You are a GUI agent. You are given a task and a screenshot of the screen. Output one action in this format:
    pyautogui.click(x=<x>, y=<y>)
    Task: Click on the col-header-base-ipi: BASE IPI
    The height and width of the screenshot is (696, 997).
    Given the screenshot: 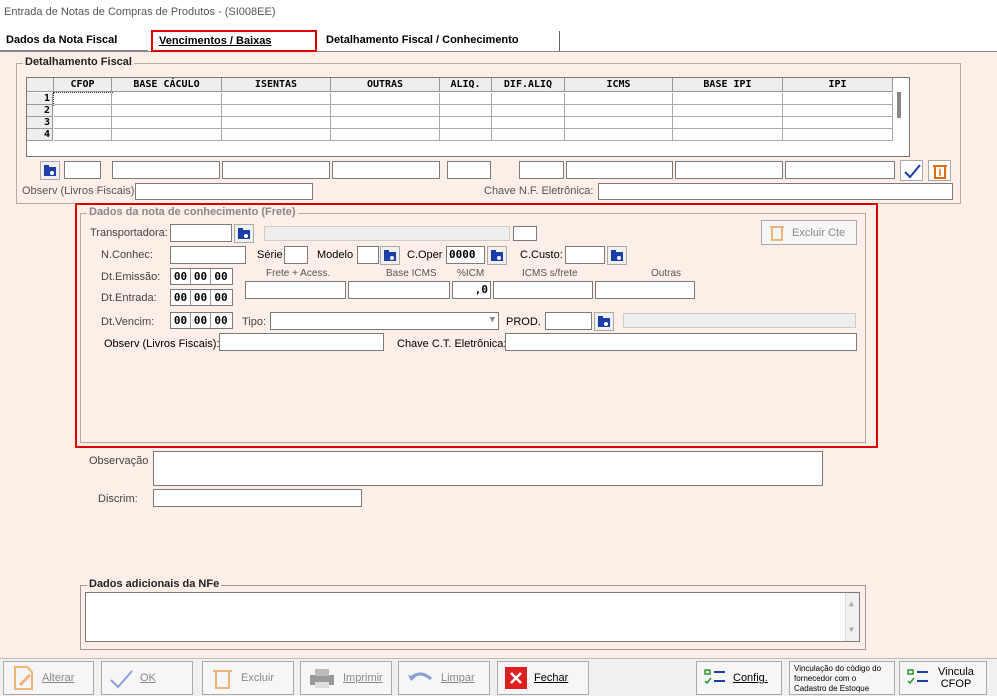 What is the action you would take?
    pyautogui.click(x=728, y=85)
    